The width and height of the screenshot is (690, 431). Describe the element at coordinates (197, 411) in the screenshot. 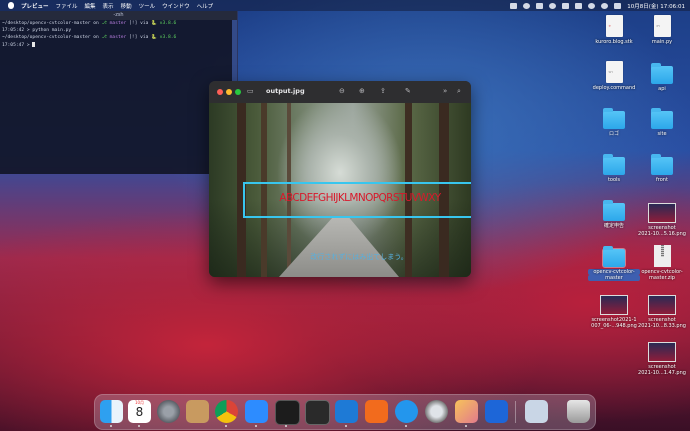

I see `contacts-icon` at that location.